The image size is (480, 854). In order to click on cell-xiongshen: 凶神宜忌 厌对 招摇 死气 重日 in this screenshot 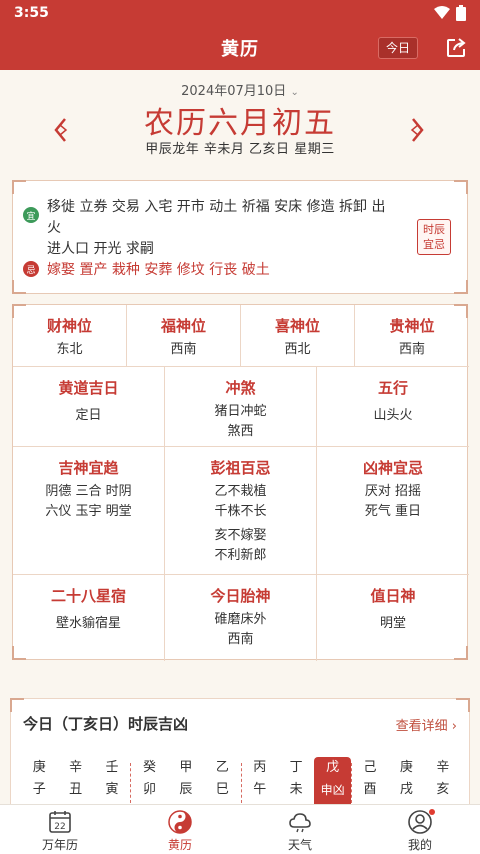, I will do `click(393, 510)`.